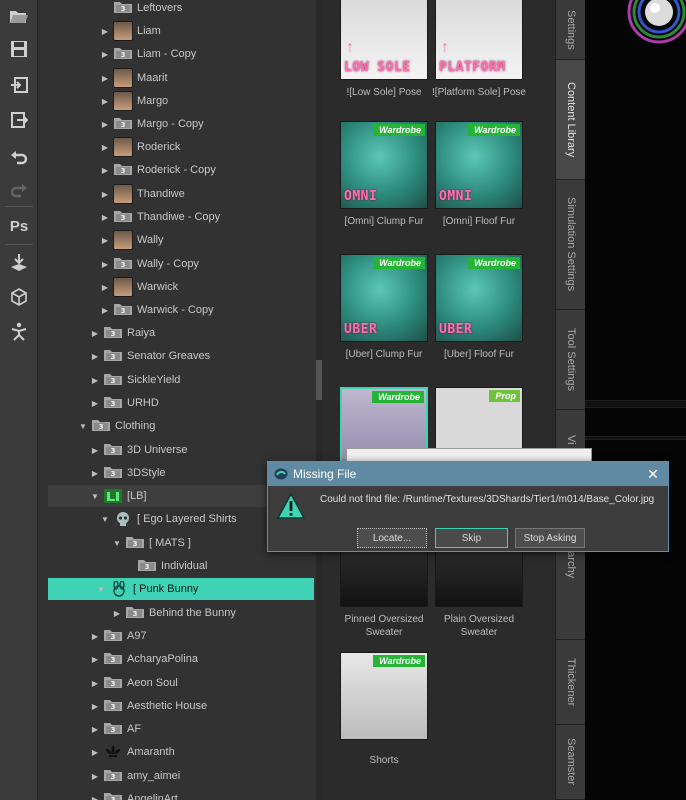 This screenshot has width=686, height=800. I want to click on merge-icon, so click(19, 85).